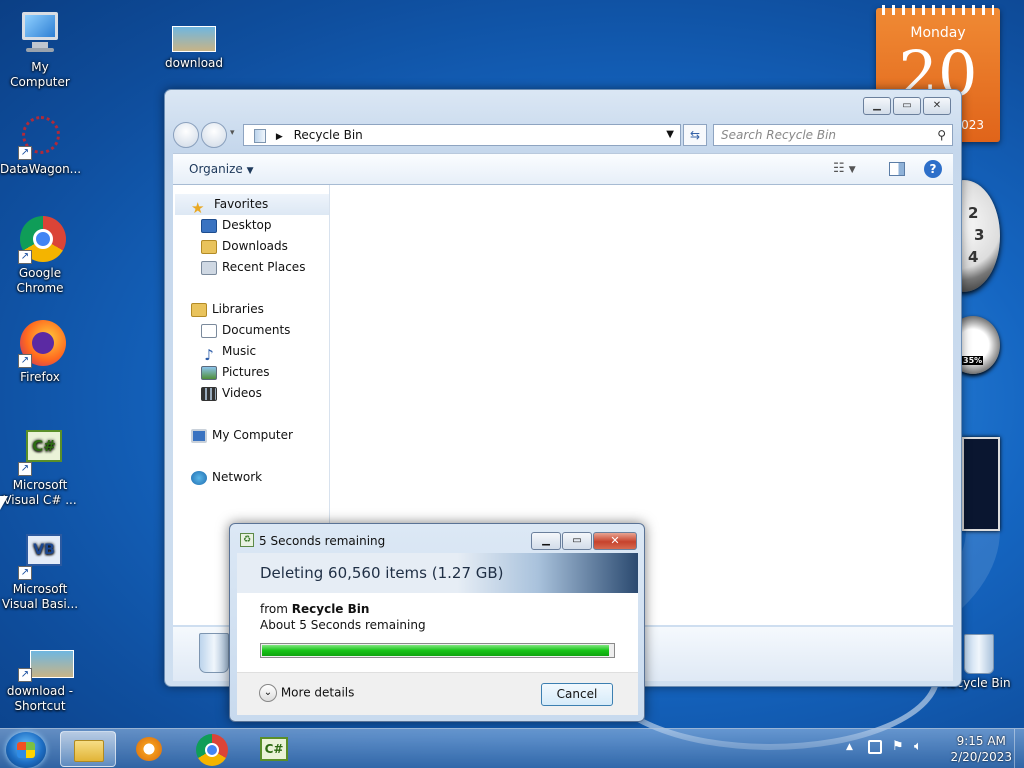  I want to click on volume-icon: 🔈︎, so click(918, 746).